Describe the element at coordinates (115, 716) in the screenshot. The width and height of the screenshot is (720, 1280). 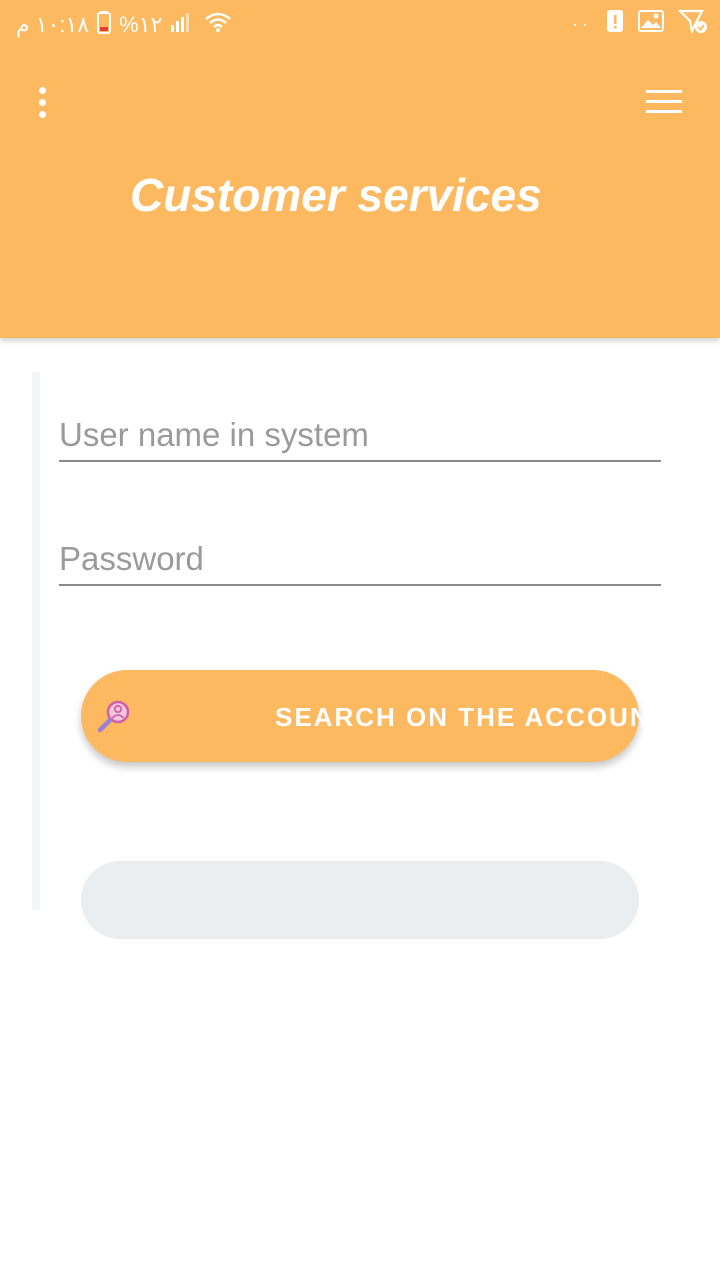
I see `search-person-icon` at that location.